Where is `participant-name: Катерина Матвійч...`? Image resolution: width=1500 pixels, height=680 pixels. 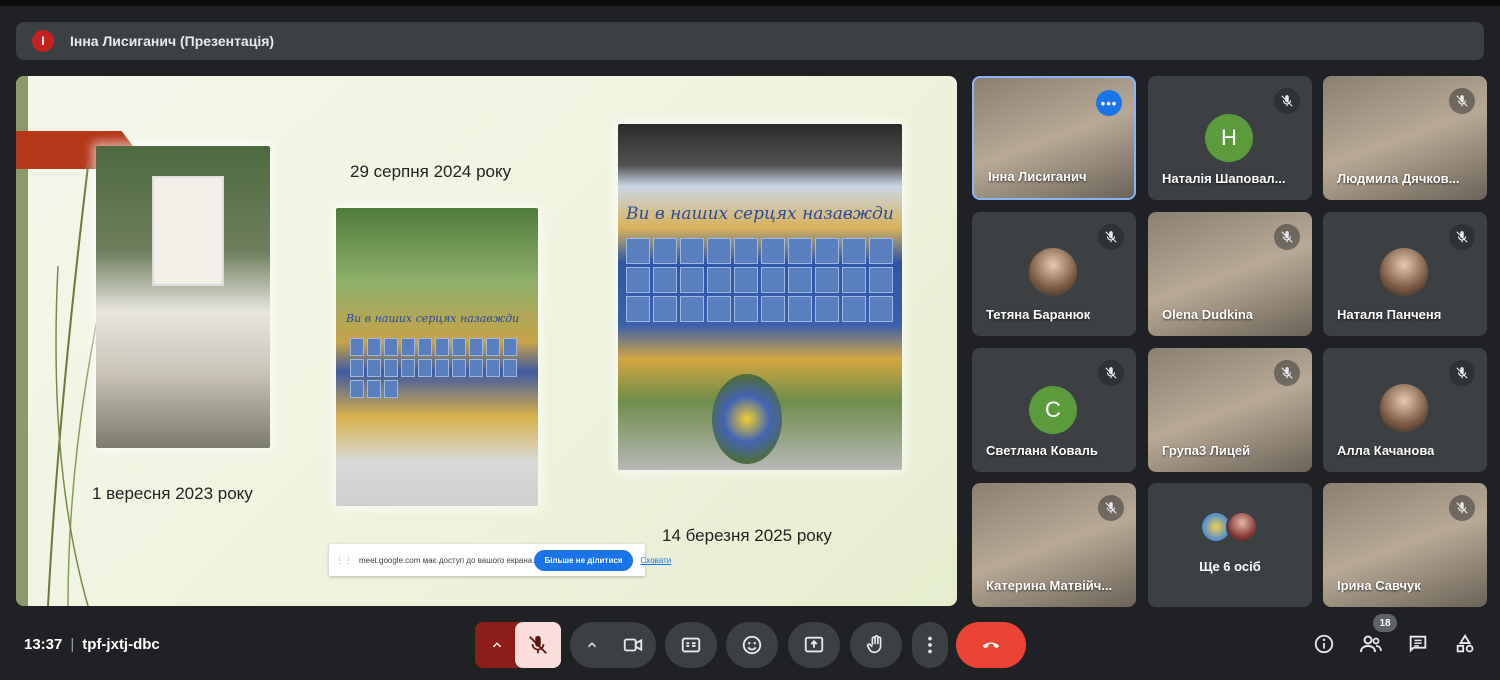 participant-name: Катерина Матвійч... is located at coordinates (1049, 585).